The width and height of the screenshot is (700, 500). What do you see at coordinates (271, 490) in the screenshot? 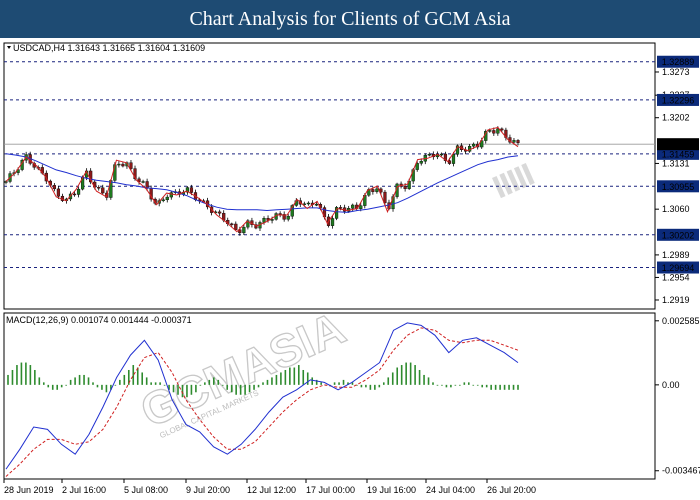
I see `time-tick-label-4: 12 Jul 12:00` at bounding box center [271, 490].